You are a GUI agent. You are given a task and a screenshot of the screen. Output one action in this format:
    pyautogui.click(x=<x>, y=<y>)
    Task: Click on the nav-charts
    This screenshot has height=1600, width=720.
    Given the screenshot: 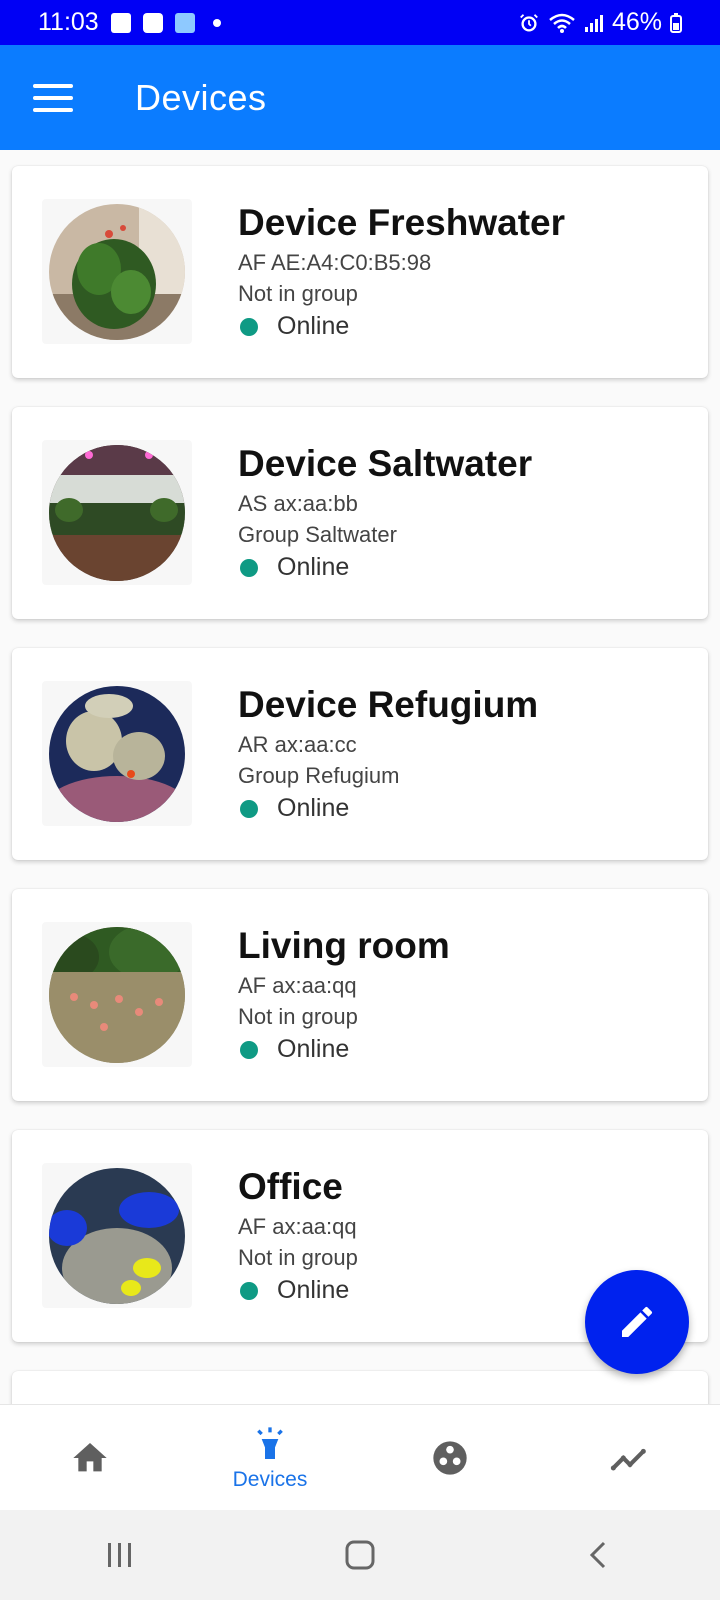 What is the action you would take?
    pyautogui.click(x=630, y=1458)
    